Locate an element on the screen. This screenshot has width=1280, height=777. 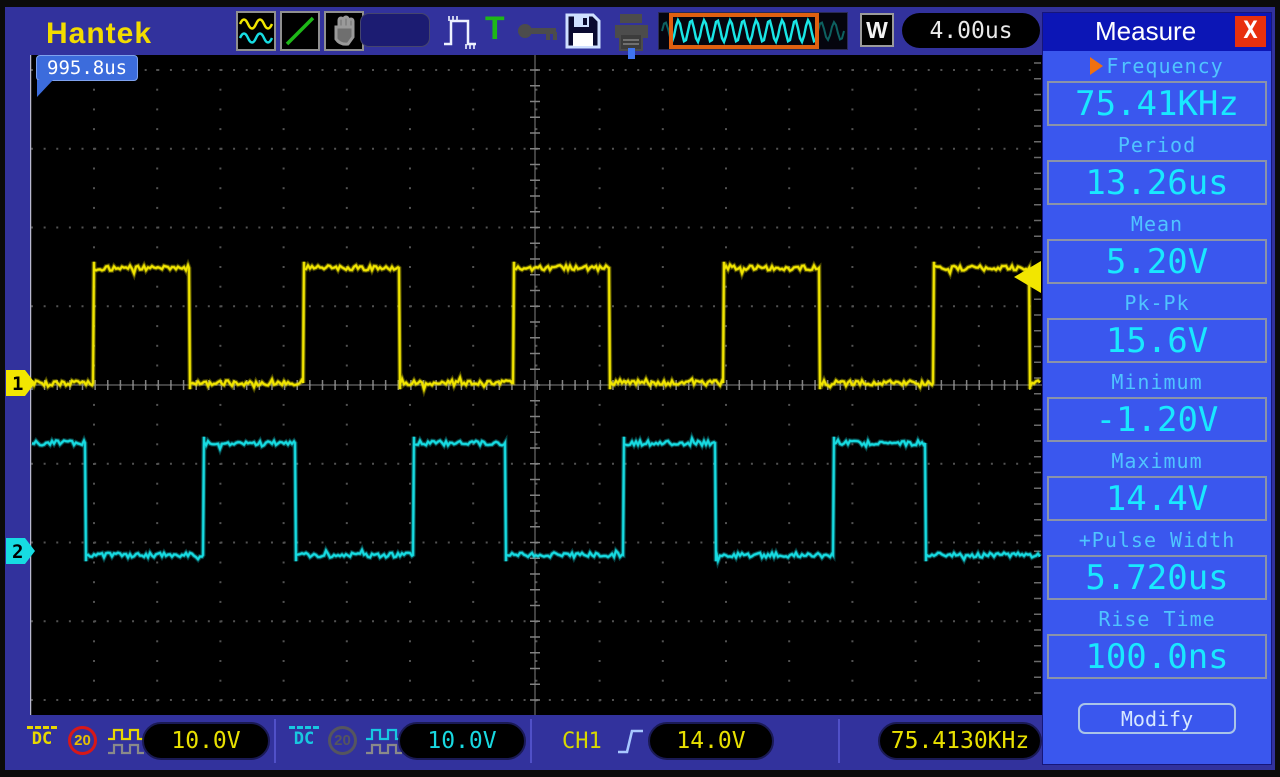
hand-icon is located at coordinates (344, 30).